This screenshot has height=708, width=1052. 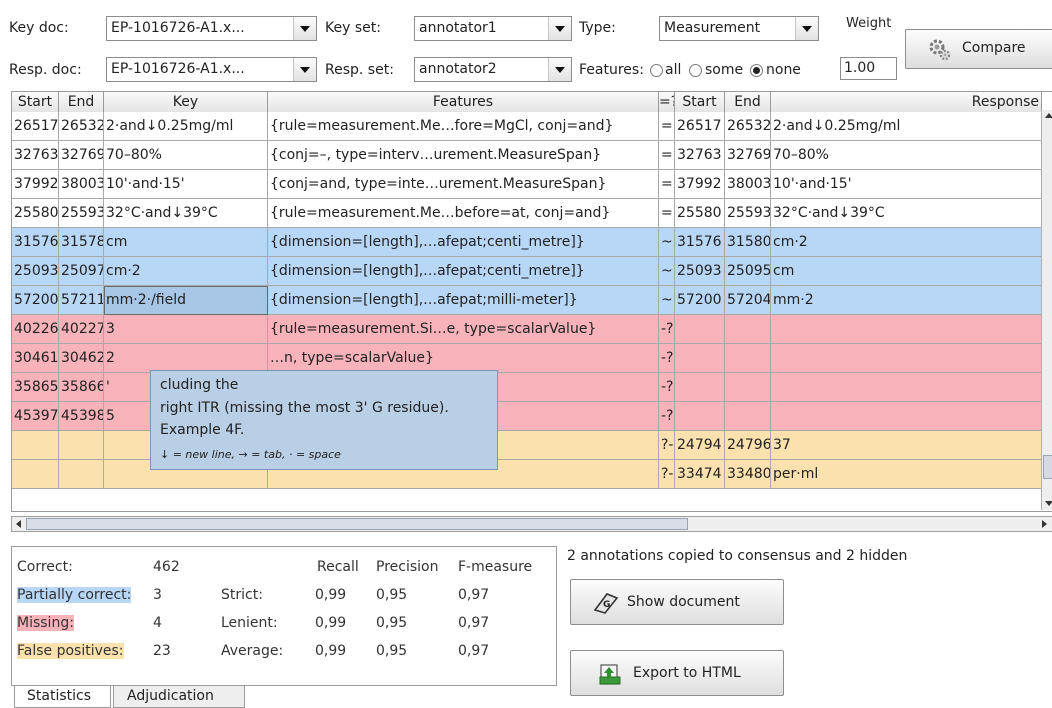 I want to click on cell-key-end: 45398, so click(x=81, y=416).